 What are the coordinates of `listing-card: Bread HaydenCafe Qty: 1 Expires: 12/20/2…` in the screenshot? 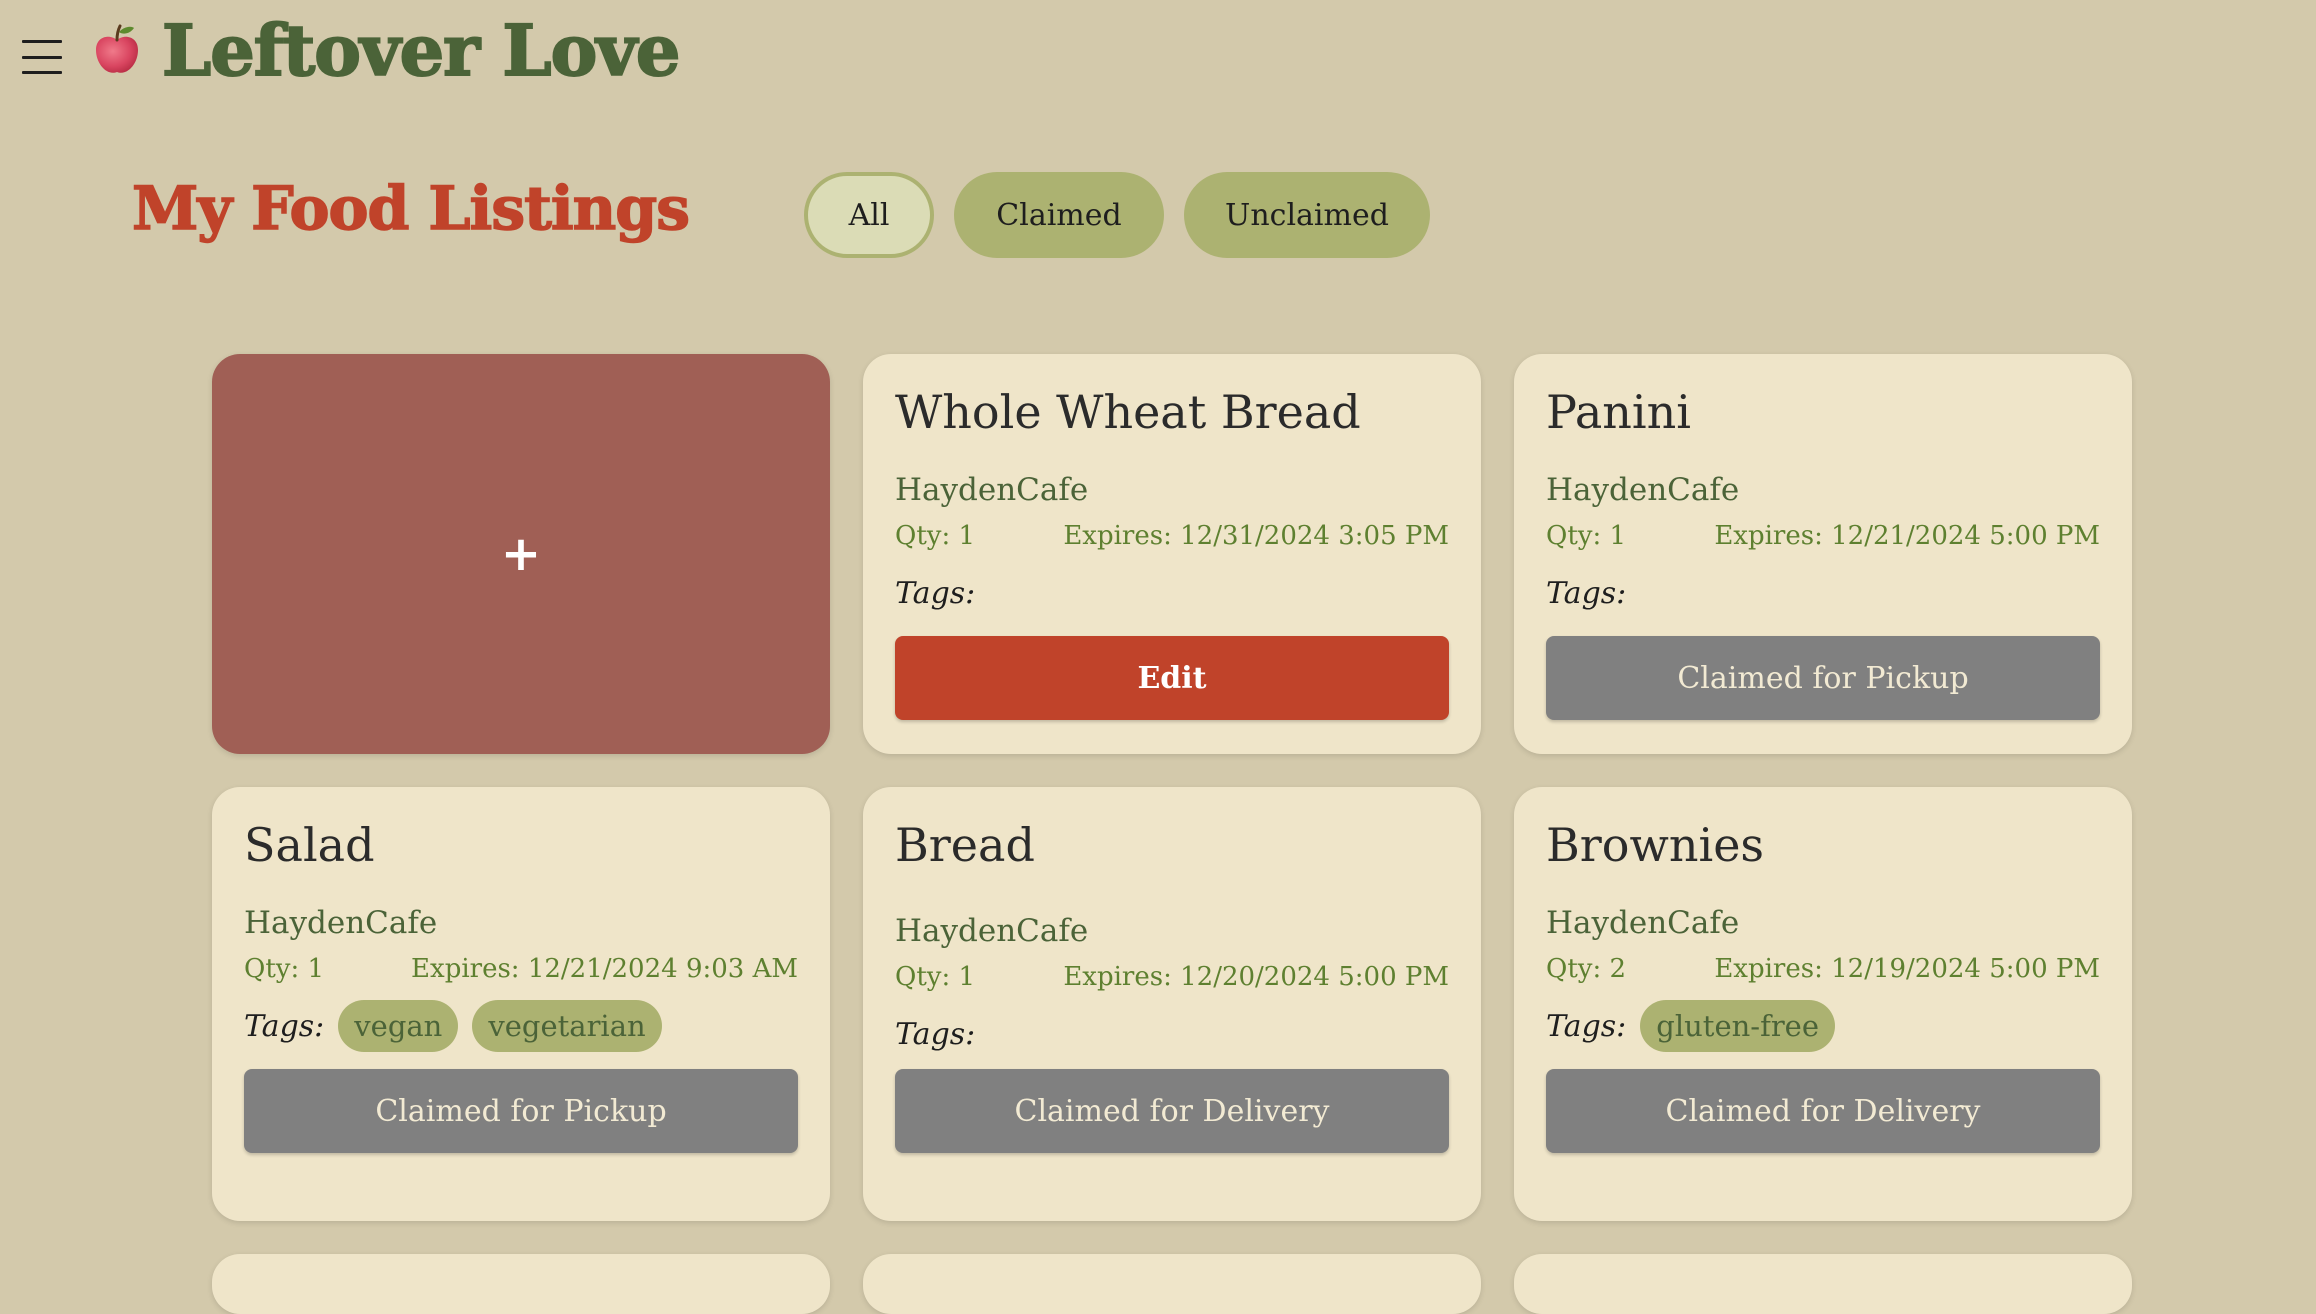 It's located at (1172, 1004).